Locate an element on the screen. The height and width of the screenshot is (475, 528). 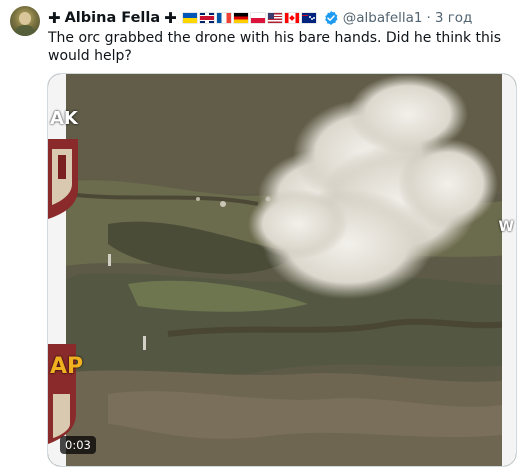
unit-emblem-top-icon is located at coordinates (63, 179).